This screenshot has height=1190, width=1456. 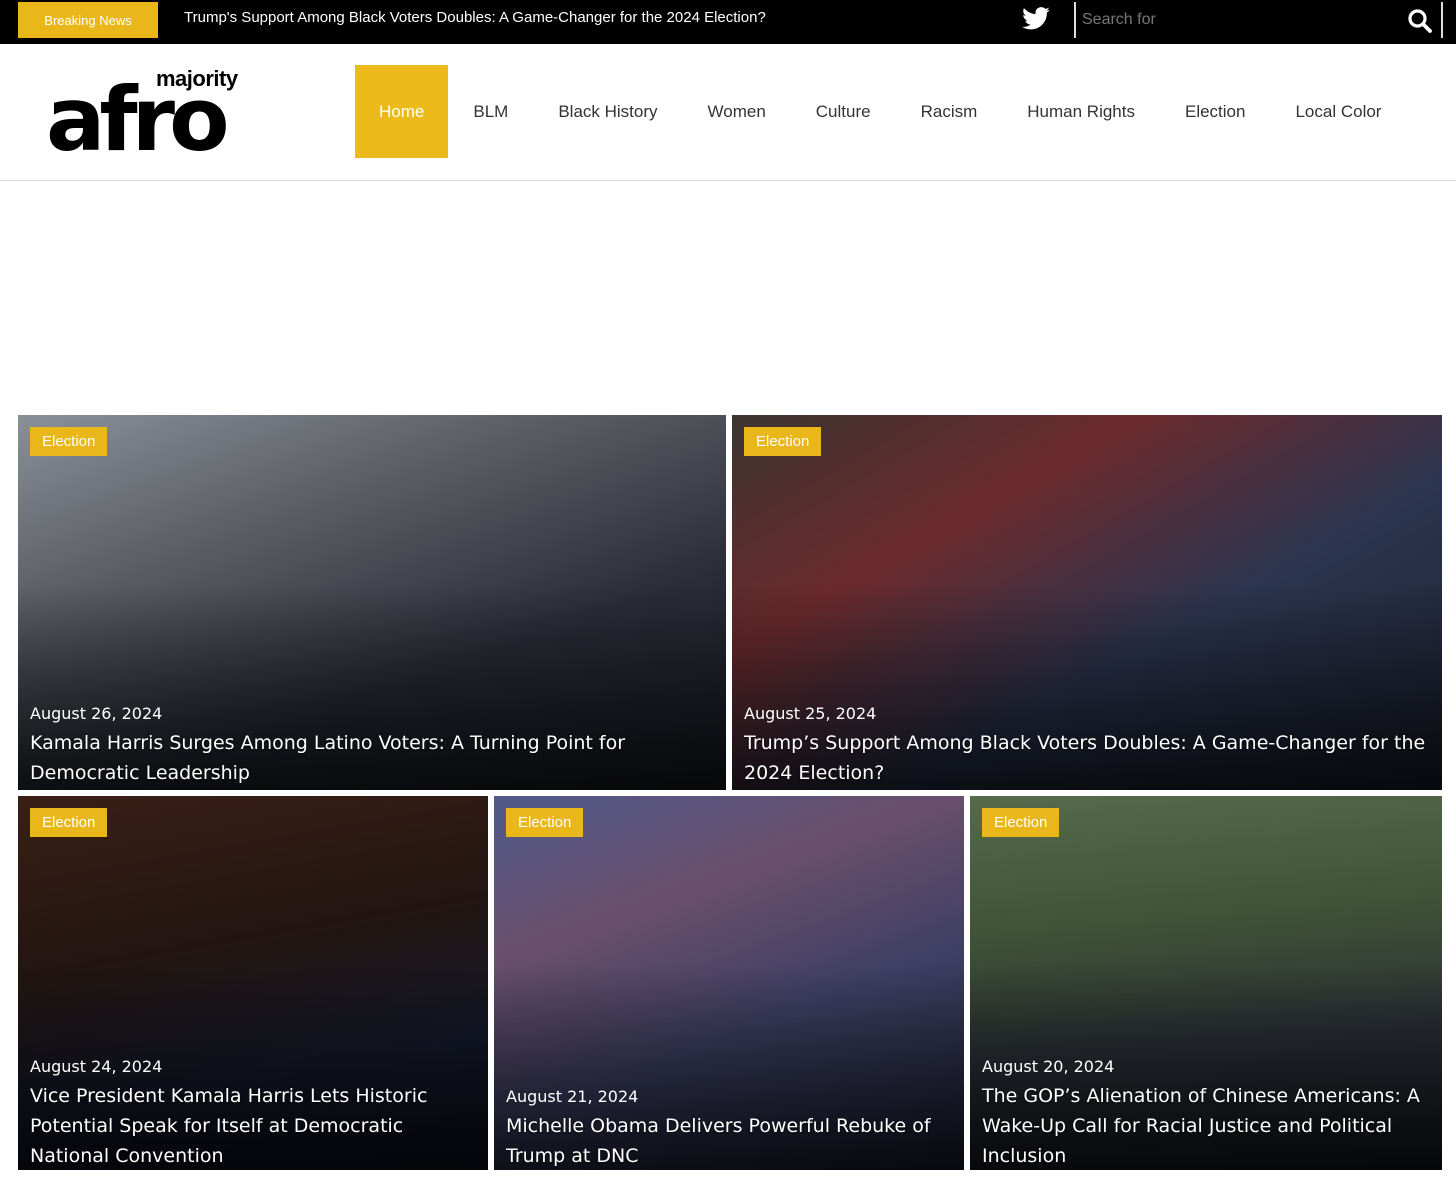 What do you see at coordinates (843, 111) in the screenshot?
I see `nav-item-culture: Culture` at bounding box center [843, 111].